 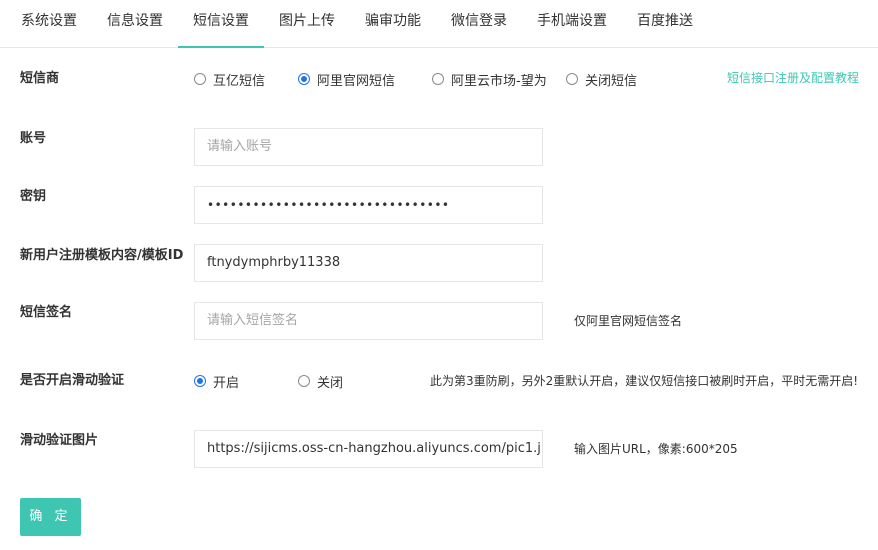 I want to click on radio-label: 阿里官网短信, so click(x=356, y=81).